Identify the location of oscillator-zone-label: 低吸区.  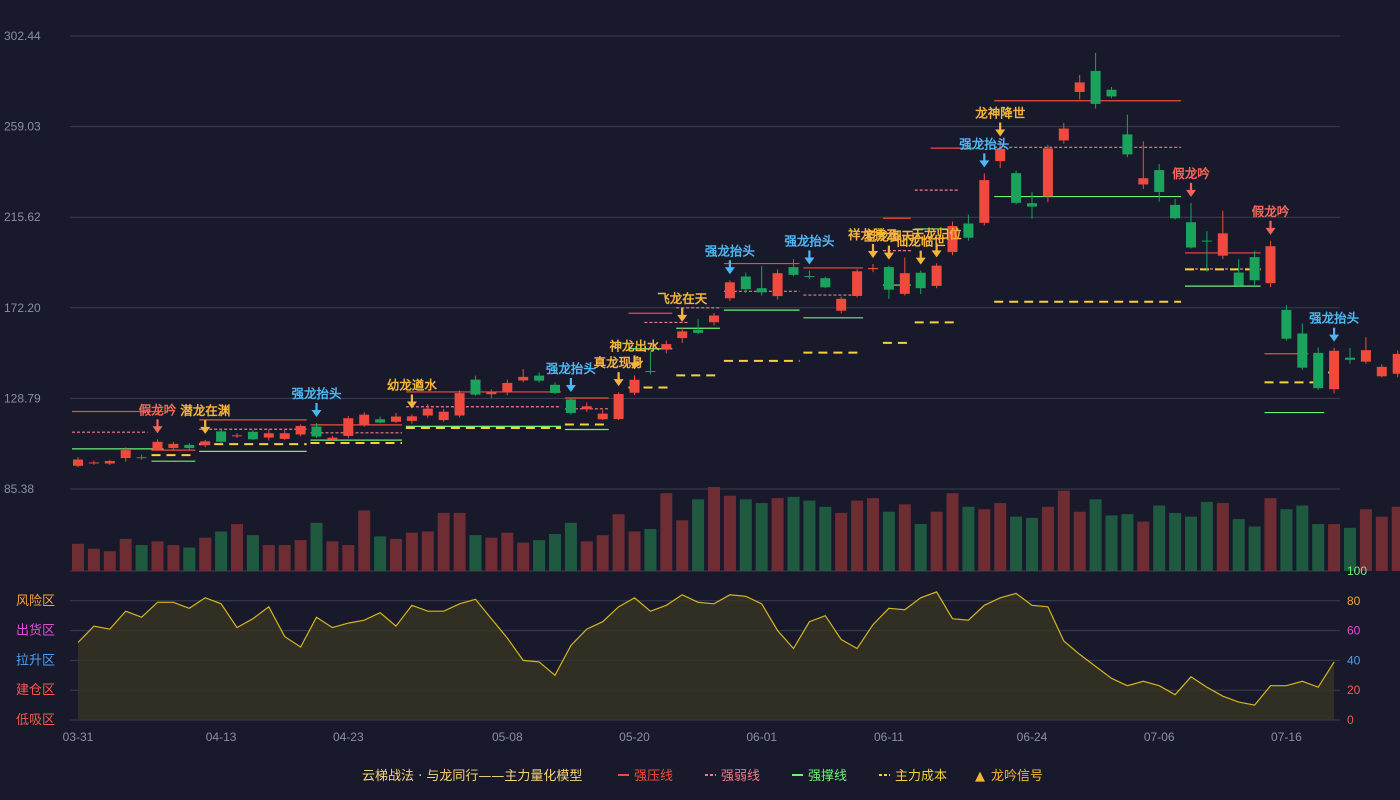
(35, 720).